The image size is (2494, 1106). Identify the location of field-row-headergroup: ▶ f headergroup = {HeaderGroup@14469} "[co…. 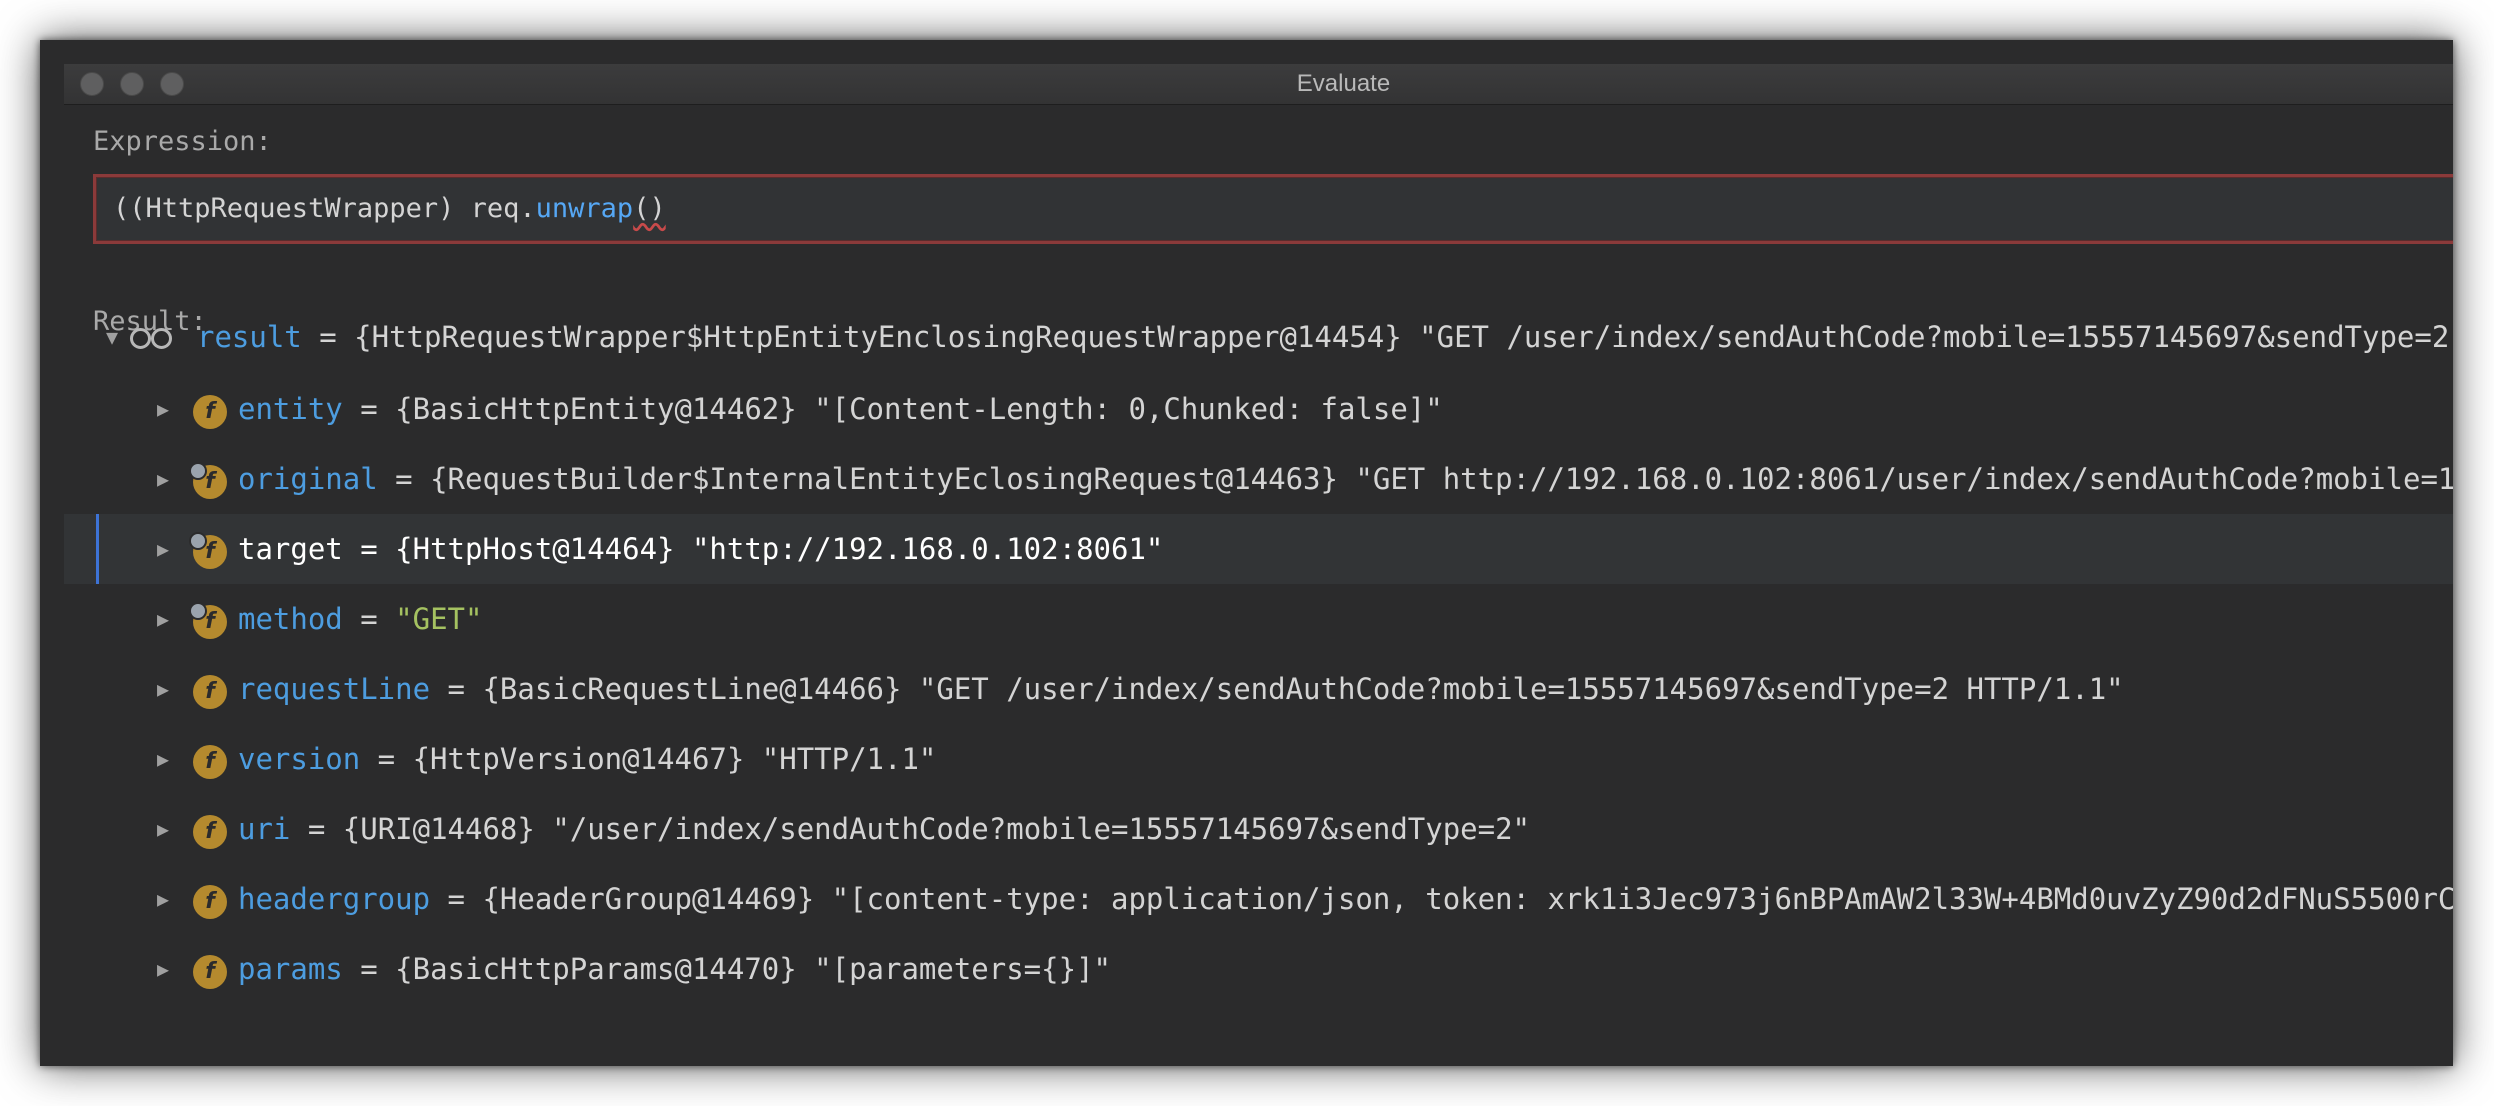
(1258, 899).